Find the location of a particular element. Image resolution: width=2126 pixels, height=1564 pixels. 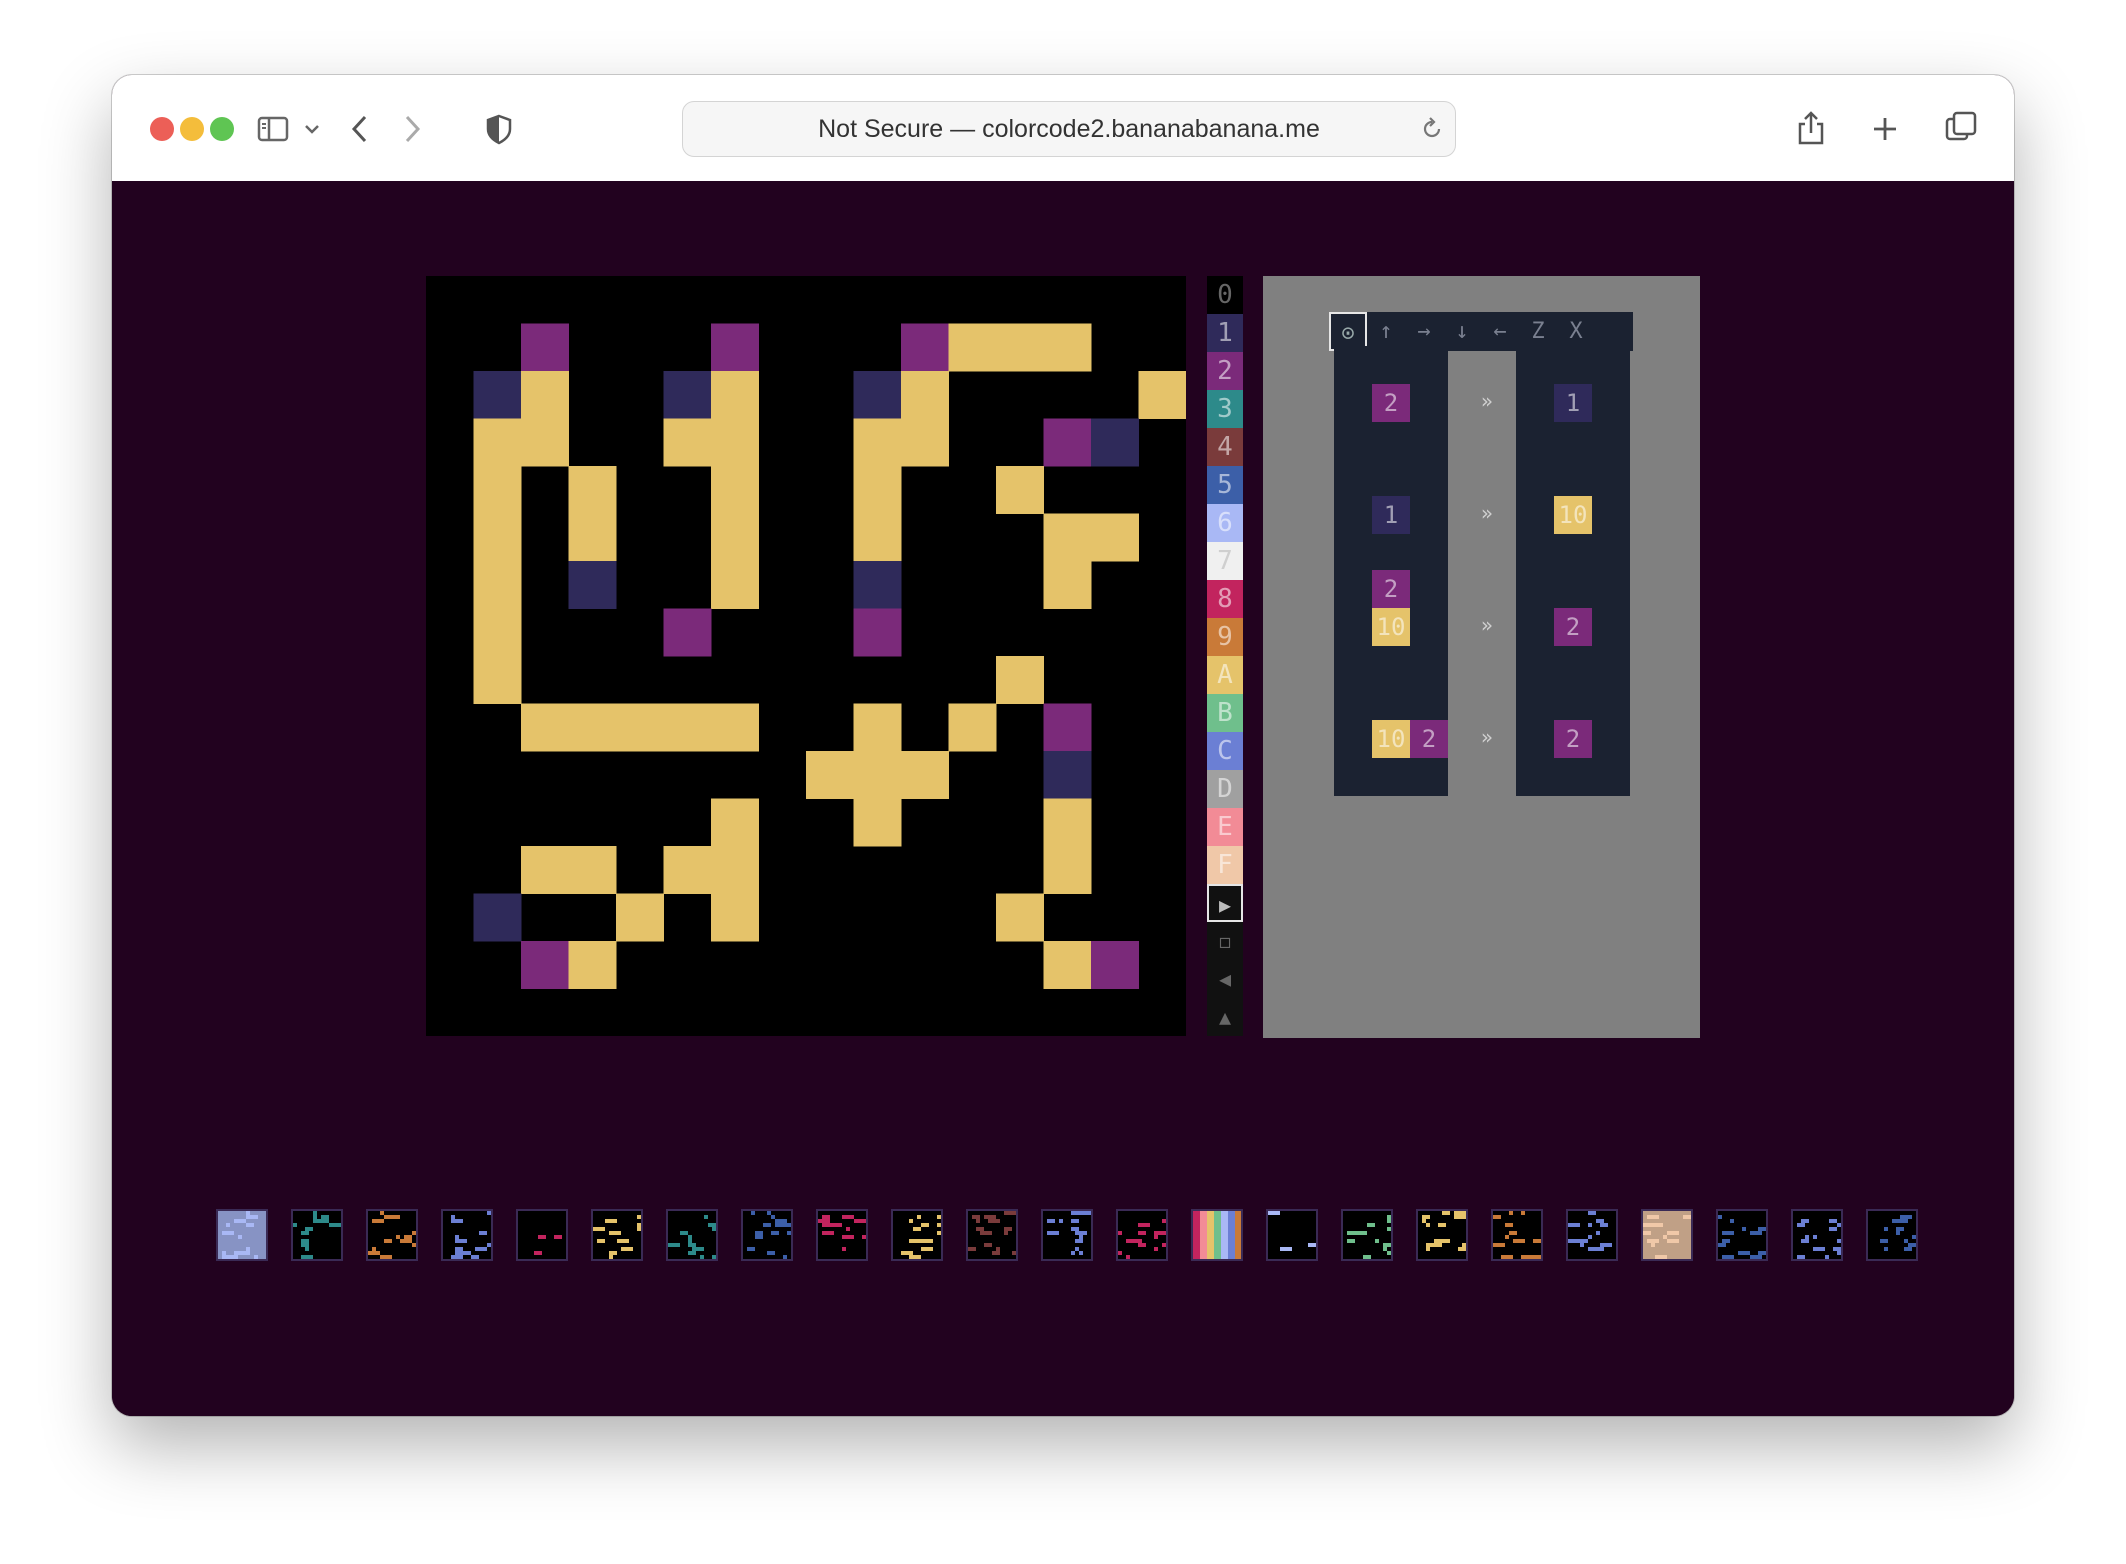

palette-color-6: 6 is located at coordinates (1225, 523).